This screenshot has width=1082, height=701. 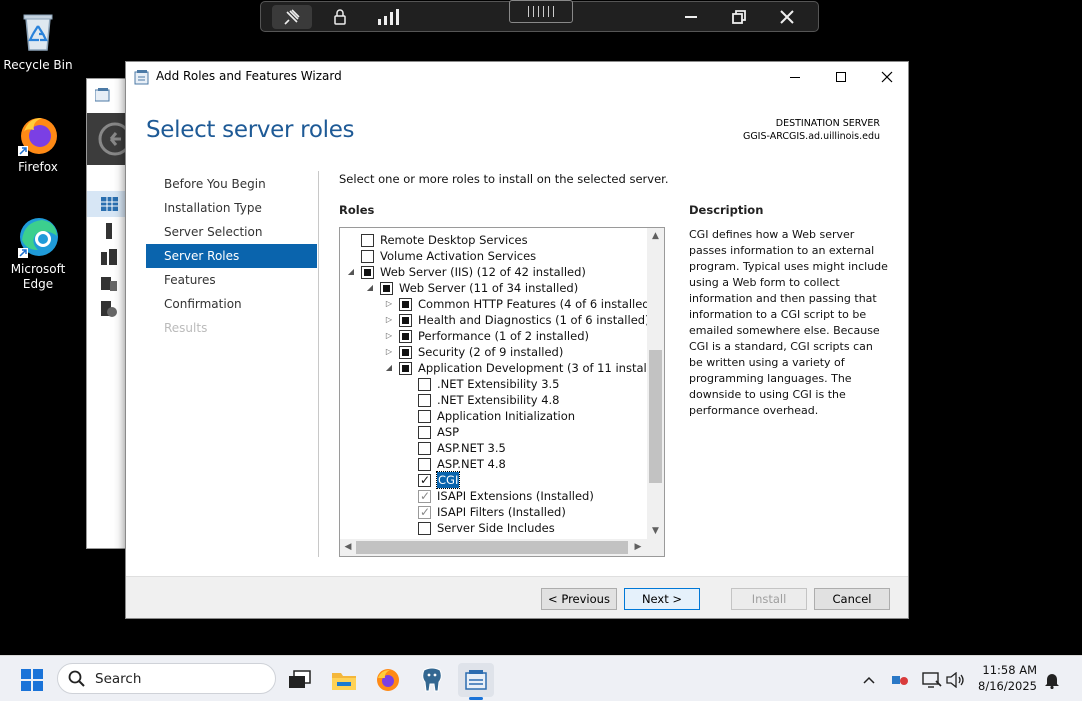 What do you see at coordinates (494, 240) in the screenshot?
I see `role-tree-item: Remote Desktop Services` at bounding box center [494, 240].